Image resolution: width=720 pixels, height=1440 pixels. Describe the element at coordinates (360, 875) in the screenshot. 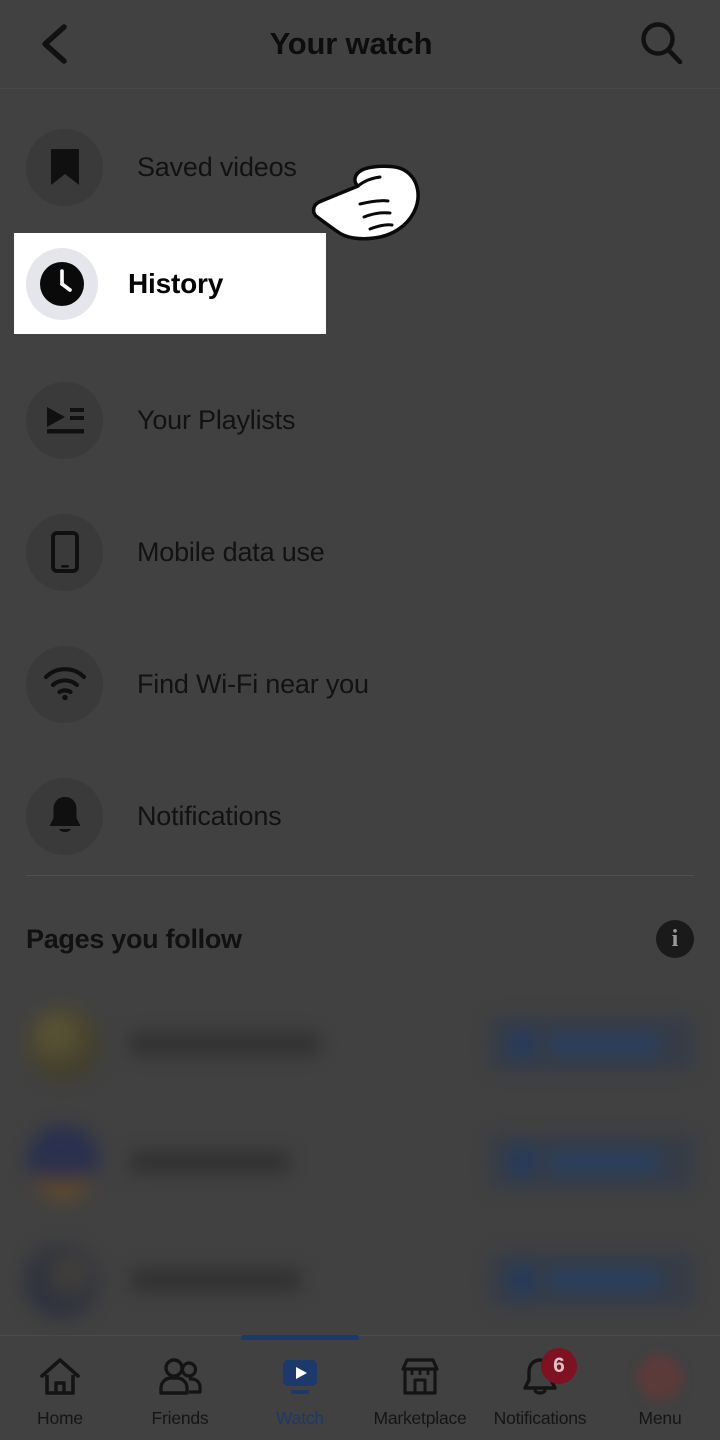

I see `section-divider` at that location.